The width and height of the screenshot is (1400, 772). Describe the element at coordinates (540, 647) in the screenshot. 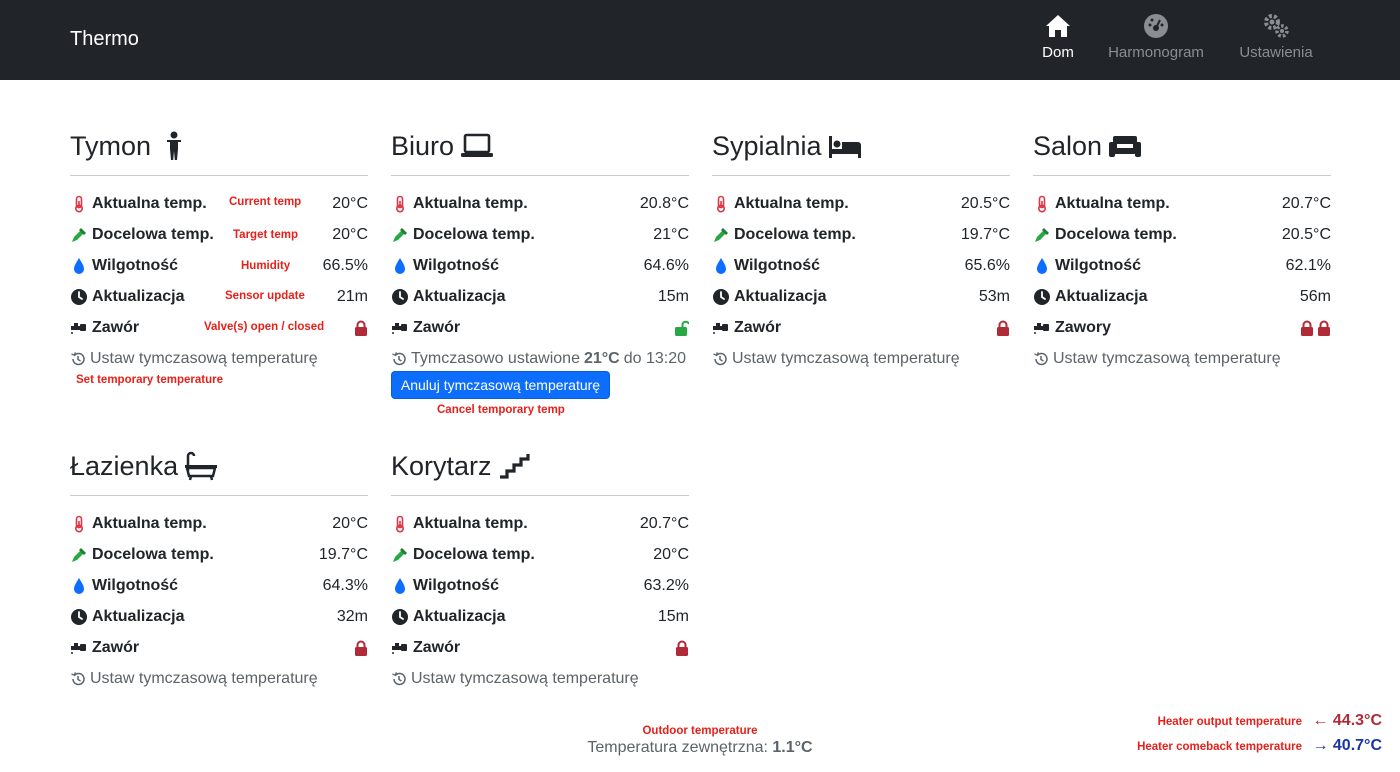

I see `row-valve: Zawór` at that location.